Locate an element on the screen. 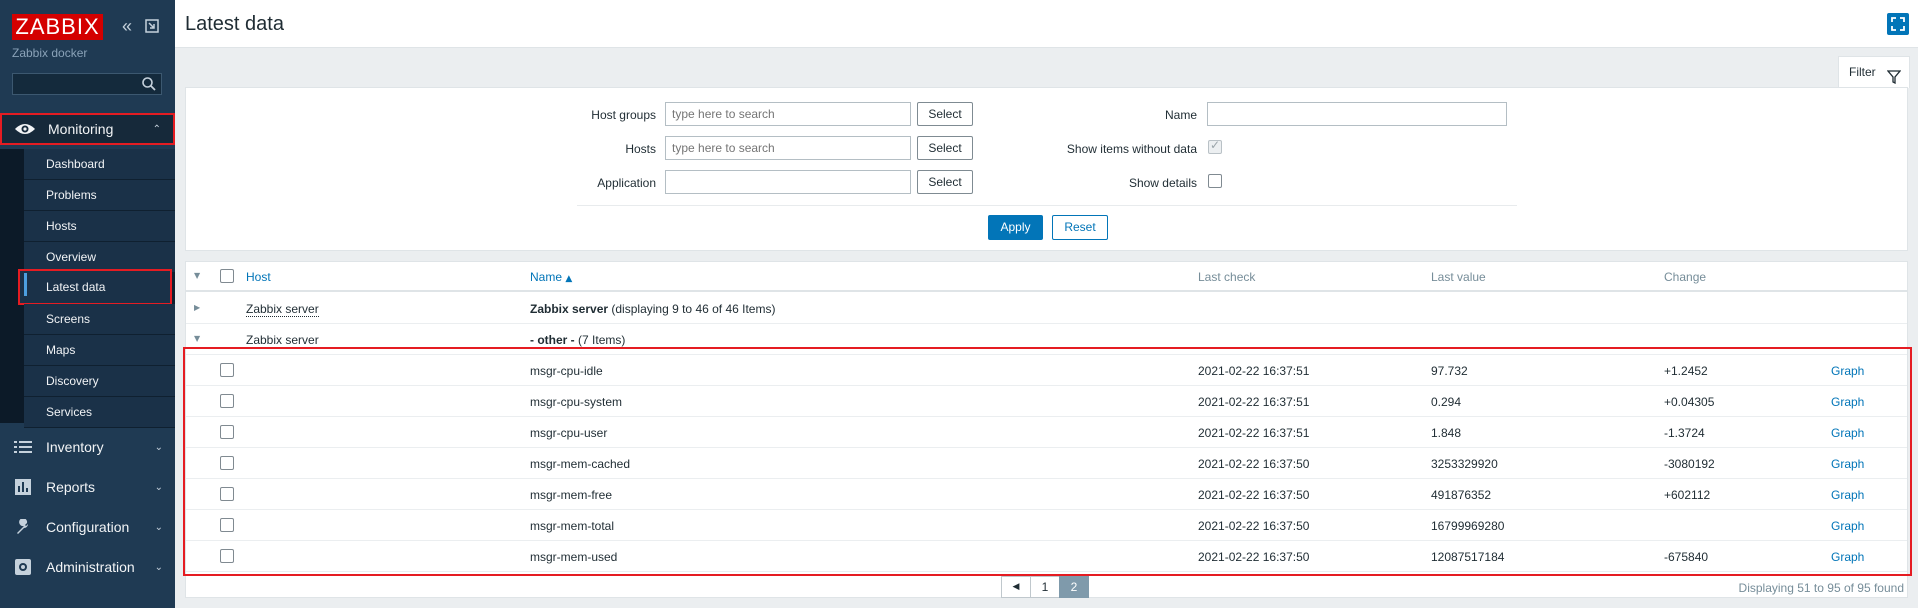  submenu-hosts: Hosts is located at coordinates (99, 226).